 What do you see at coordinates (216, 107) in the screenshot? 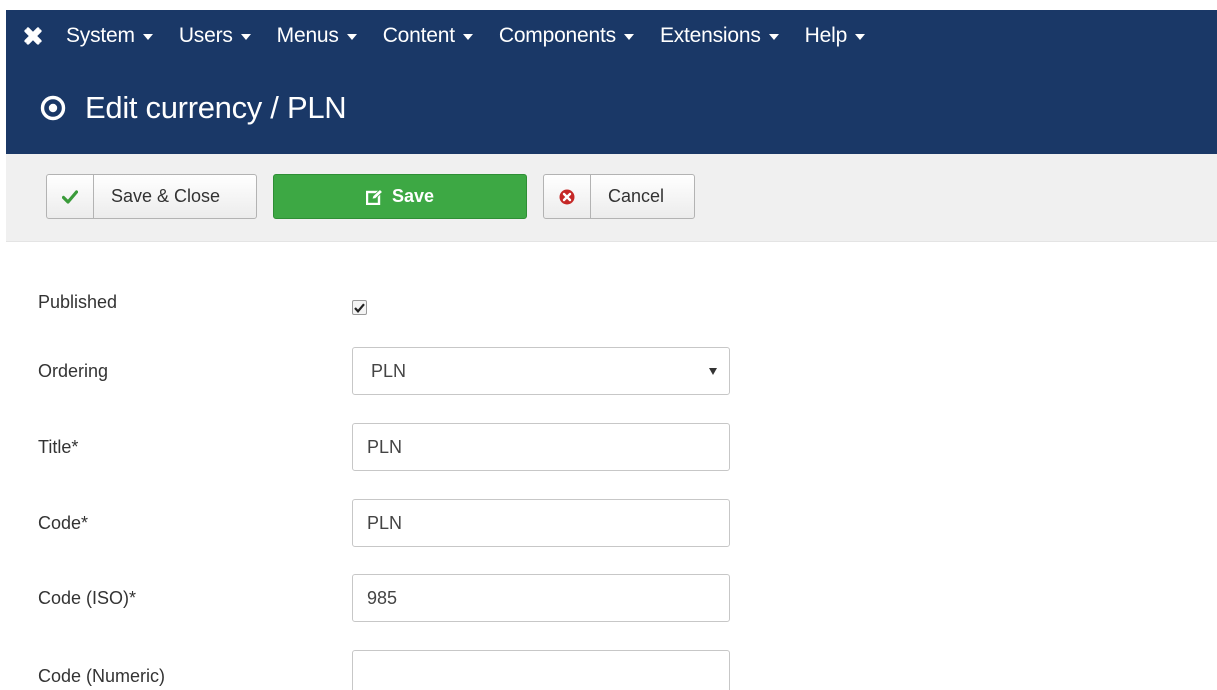
I see `page-title: Edit currency / PLN` at bounding box center [216, 107].